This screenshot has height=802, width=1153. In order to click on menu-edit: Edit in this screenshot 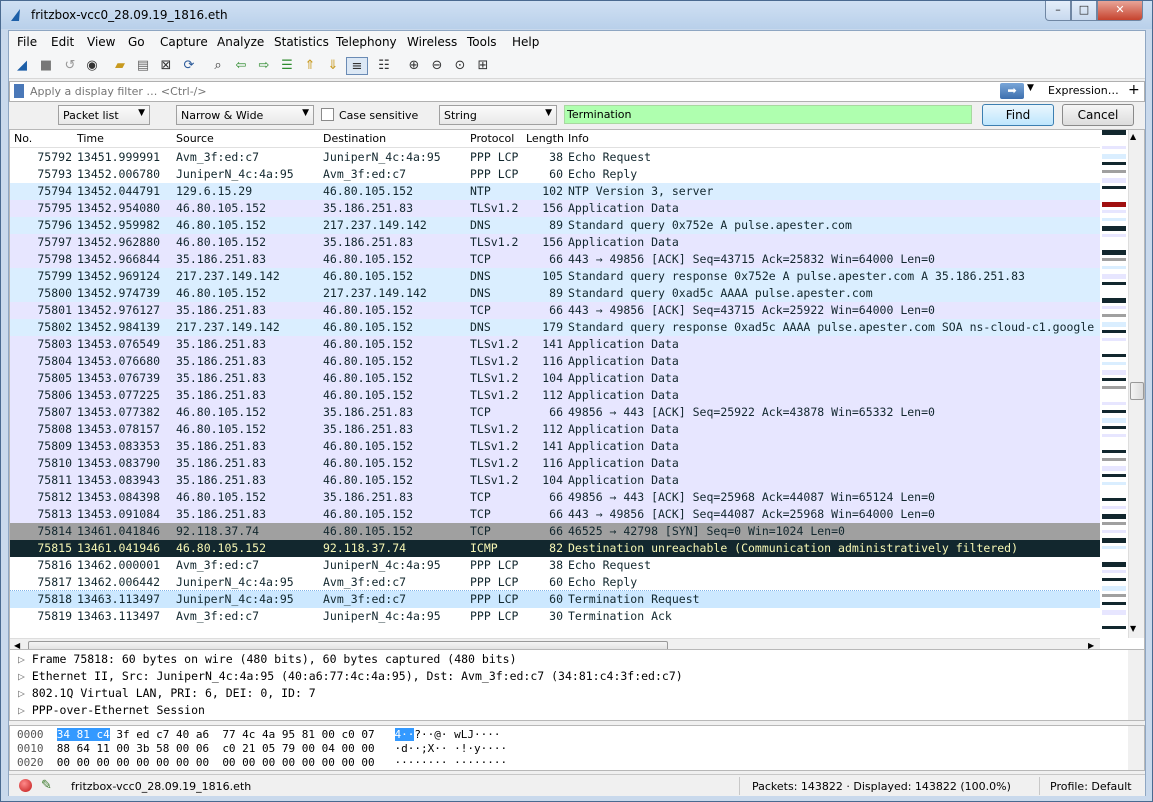, I will do `click(62, 42)`.